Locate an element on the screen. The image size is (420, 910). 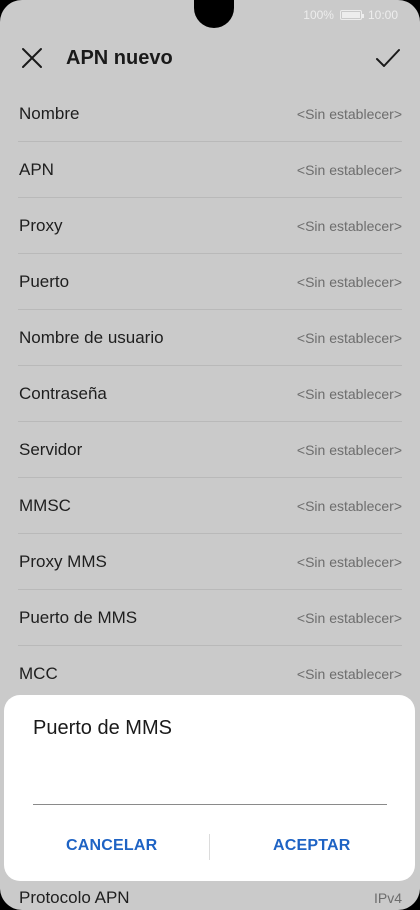
accept-button: ACEPTAR is located at coordinates (312, 846).